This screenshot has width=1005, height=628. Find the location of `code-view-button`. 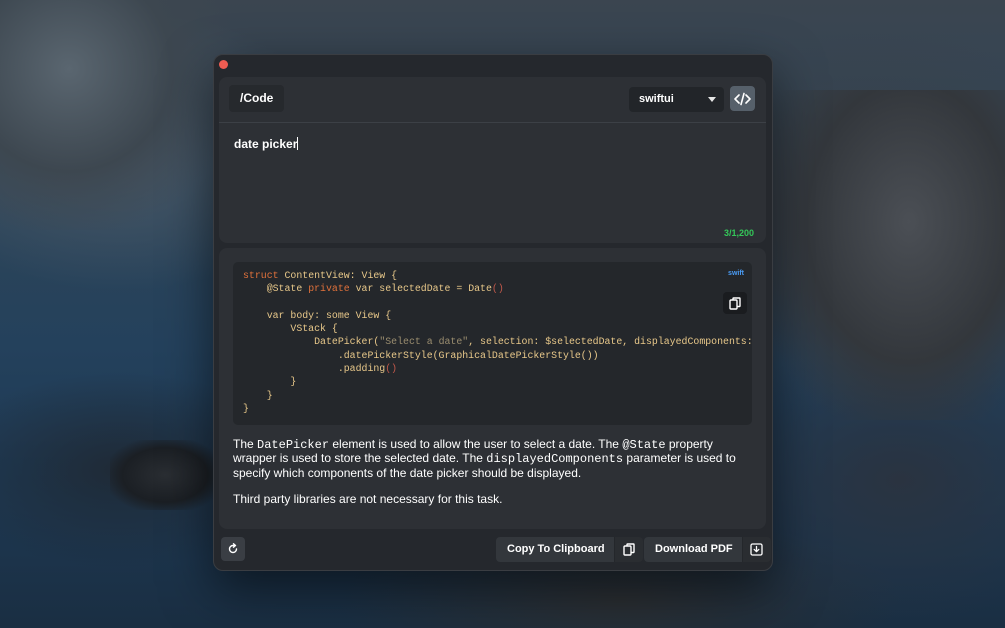

code-view-button is located at coordinates (742, 98).